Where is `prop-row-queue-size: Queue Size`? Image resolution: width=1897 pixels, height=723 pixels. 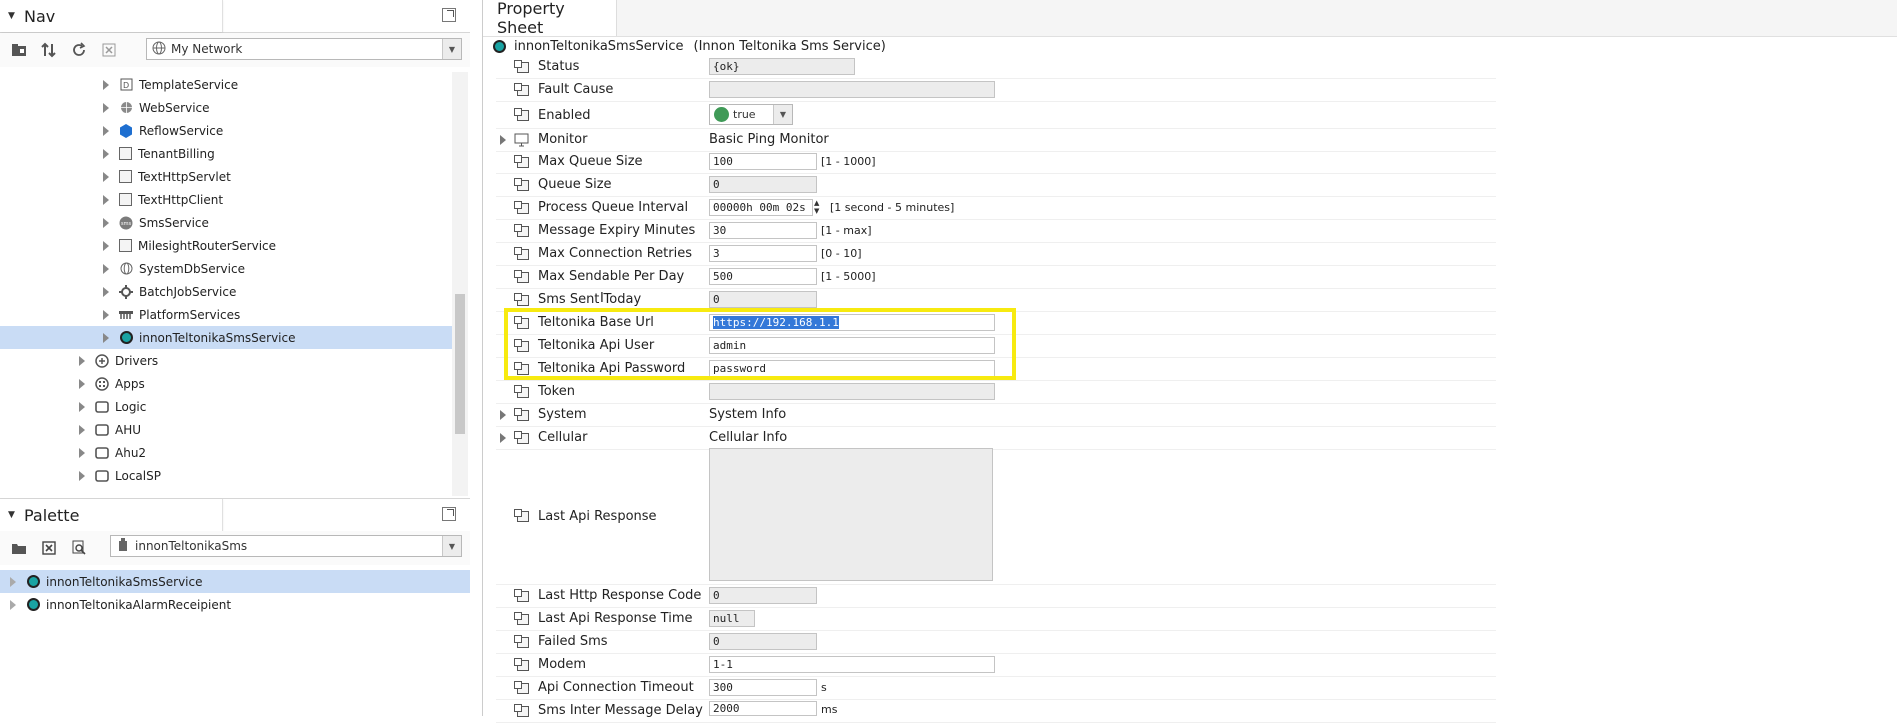 prop-row-queue-size: Queue Size is located at coordinates (996, 185).